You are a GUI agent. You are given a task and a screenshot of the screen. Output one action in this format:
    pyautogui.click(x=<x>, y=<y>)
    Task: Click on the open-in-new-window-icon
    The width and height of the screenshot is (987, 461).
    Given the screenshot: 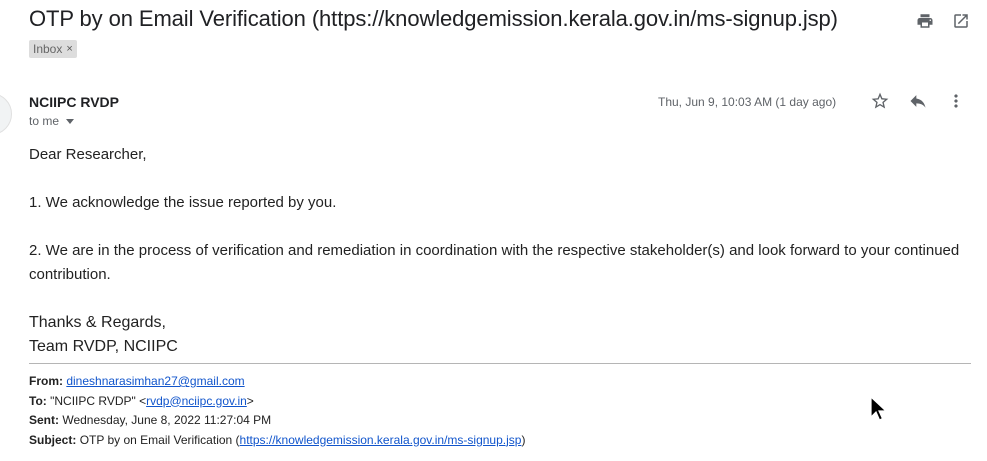 What is the action you would take?
    pyautogui.click(x=961, y=21)
    